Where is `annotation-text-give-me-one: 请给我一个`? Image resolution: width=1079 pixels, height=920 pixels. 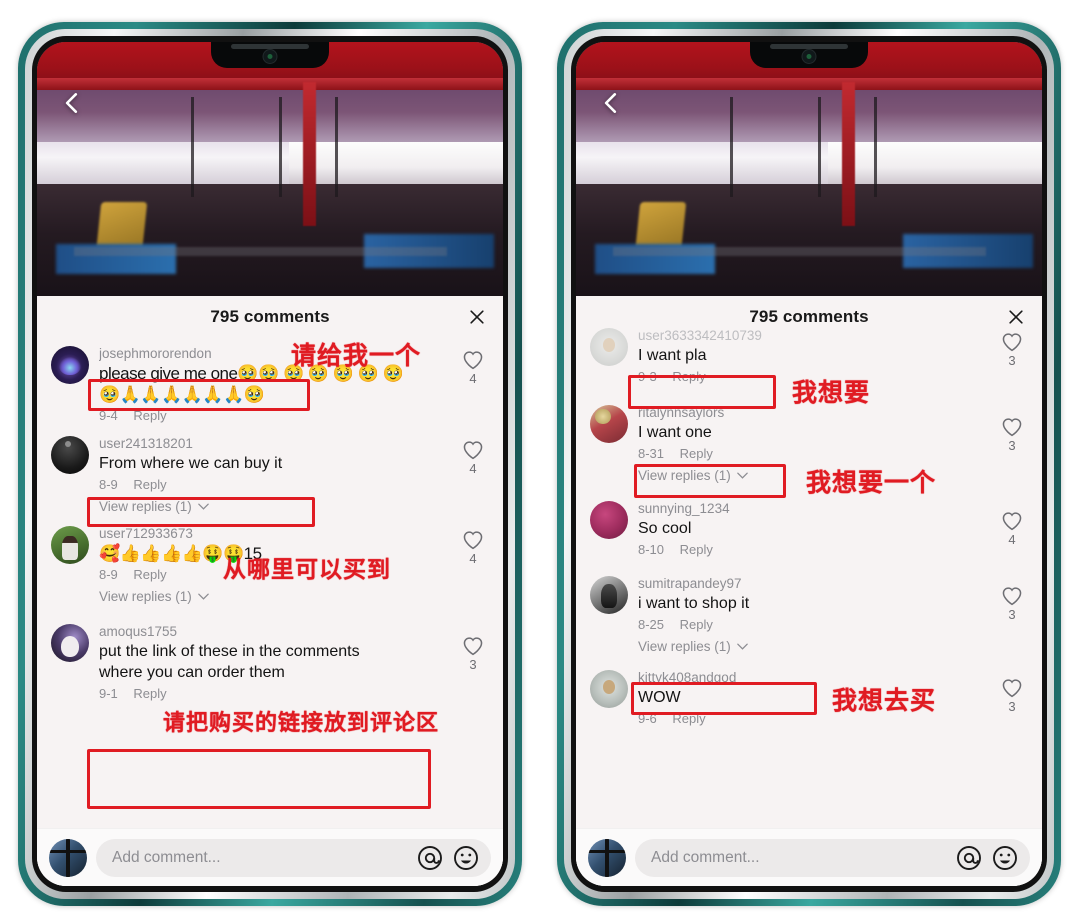
annotation-text-give-me-one: 请给我一个 is located at coordinates (356, 355).